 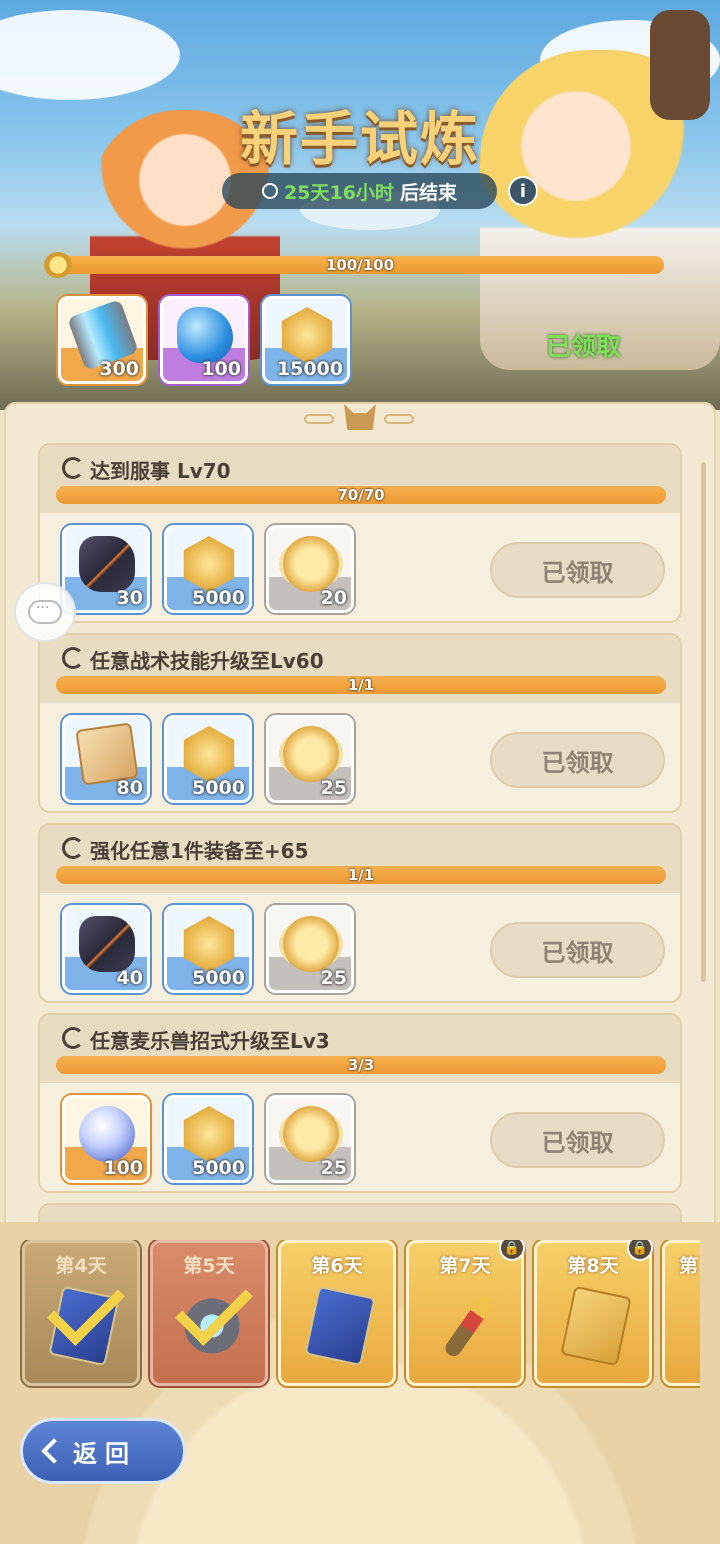 I want to click on day-tab-8: 第8天 🔒, so click(x=593, y=1313).